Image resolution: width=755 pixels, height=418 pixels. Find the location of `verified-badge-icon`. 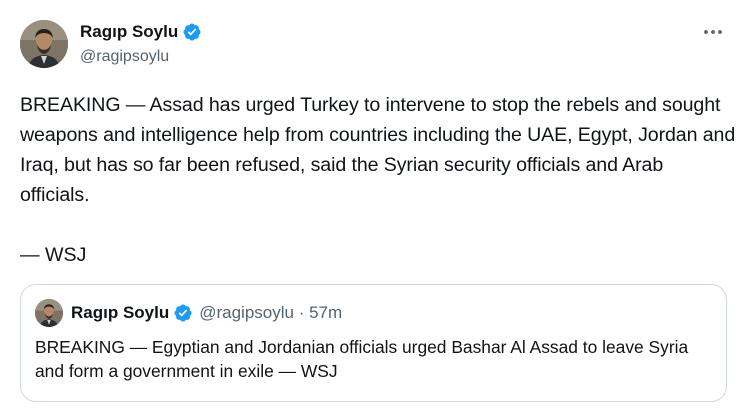

verified-badge-icon is located at coordinates (192, 32).